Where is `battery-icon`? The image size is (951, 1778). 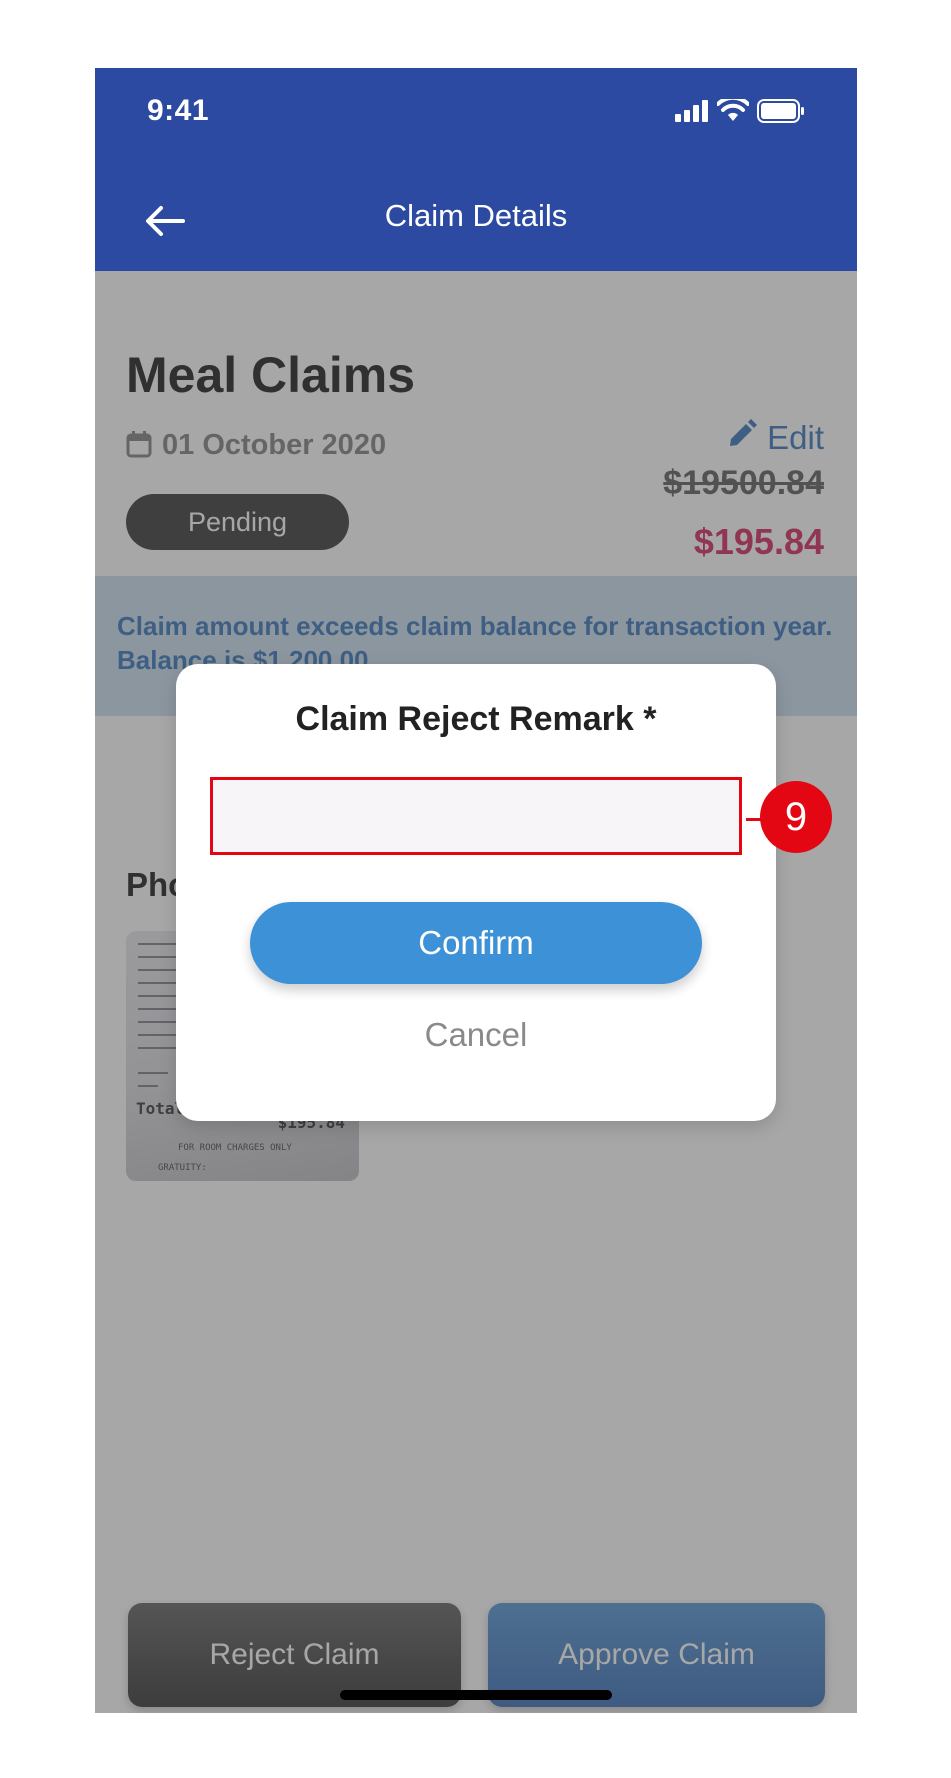 battery-icon is located at coordinates (781, 113).